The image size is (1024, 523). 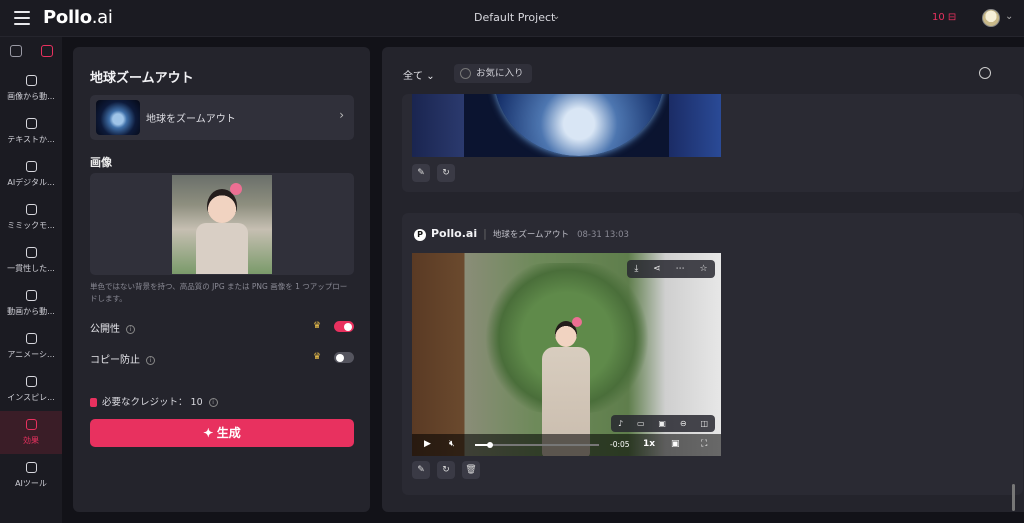 What do you see at coordinates (680, 269) in the screenshot?
I see `more-icon: ⋯` at bounding box center [680, 269].